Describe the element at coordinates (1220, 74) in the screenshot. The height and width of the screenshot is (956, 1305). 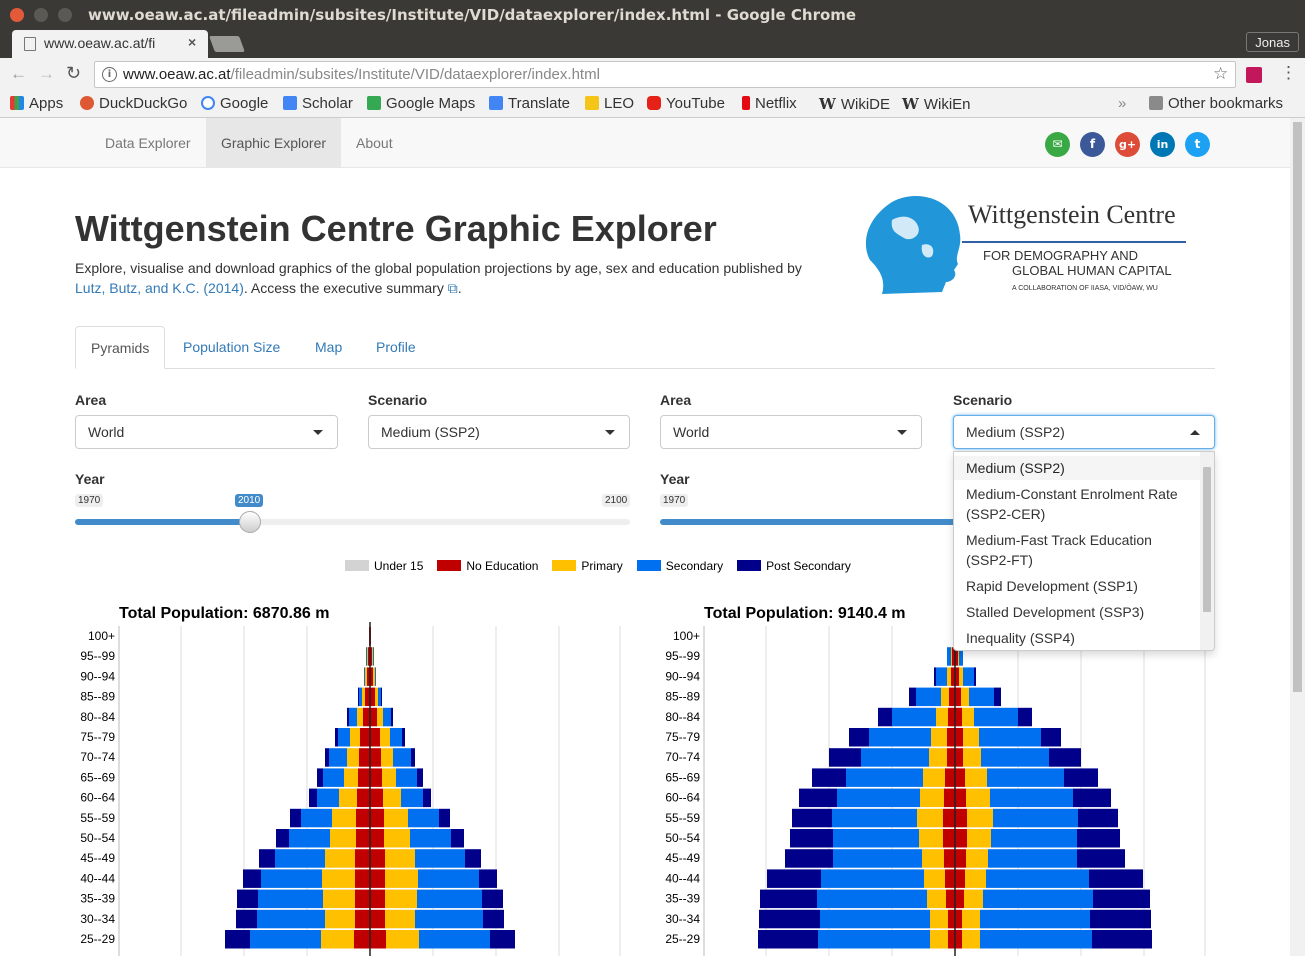
I see `bookmark-star-icon: ☆` at that location.